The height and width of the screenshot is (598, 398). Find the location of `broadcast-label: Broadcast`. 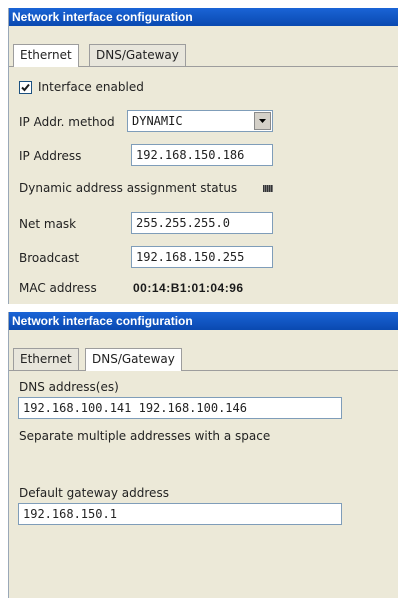

broadcast-label: Broadcast is located at coordinates (49, 258).